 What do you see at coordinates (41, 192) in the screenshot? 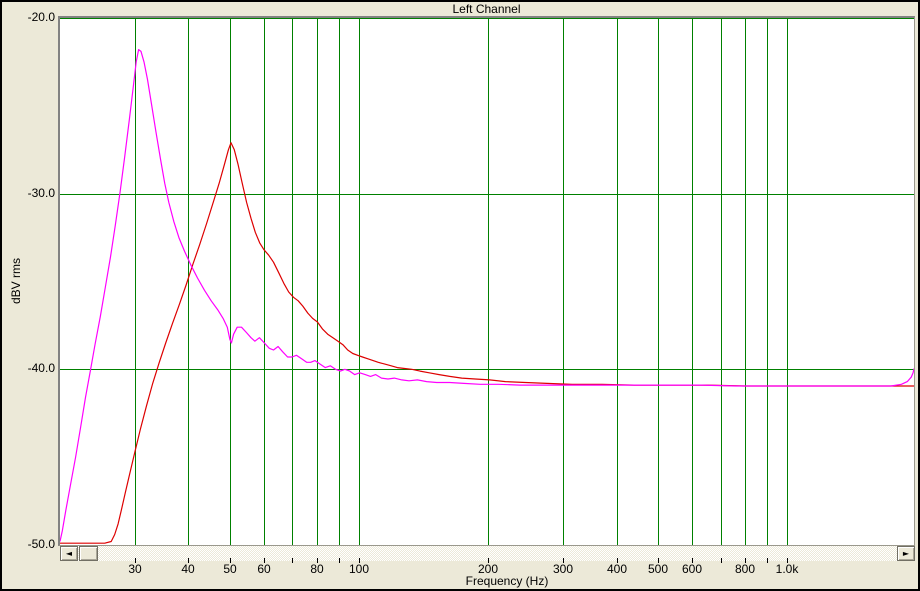
I see `y-tick-label: -30.0` at bounding box center [41, 192].